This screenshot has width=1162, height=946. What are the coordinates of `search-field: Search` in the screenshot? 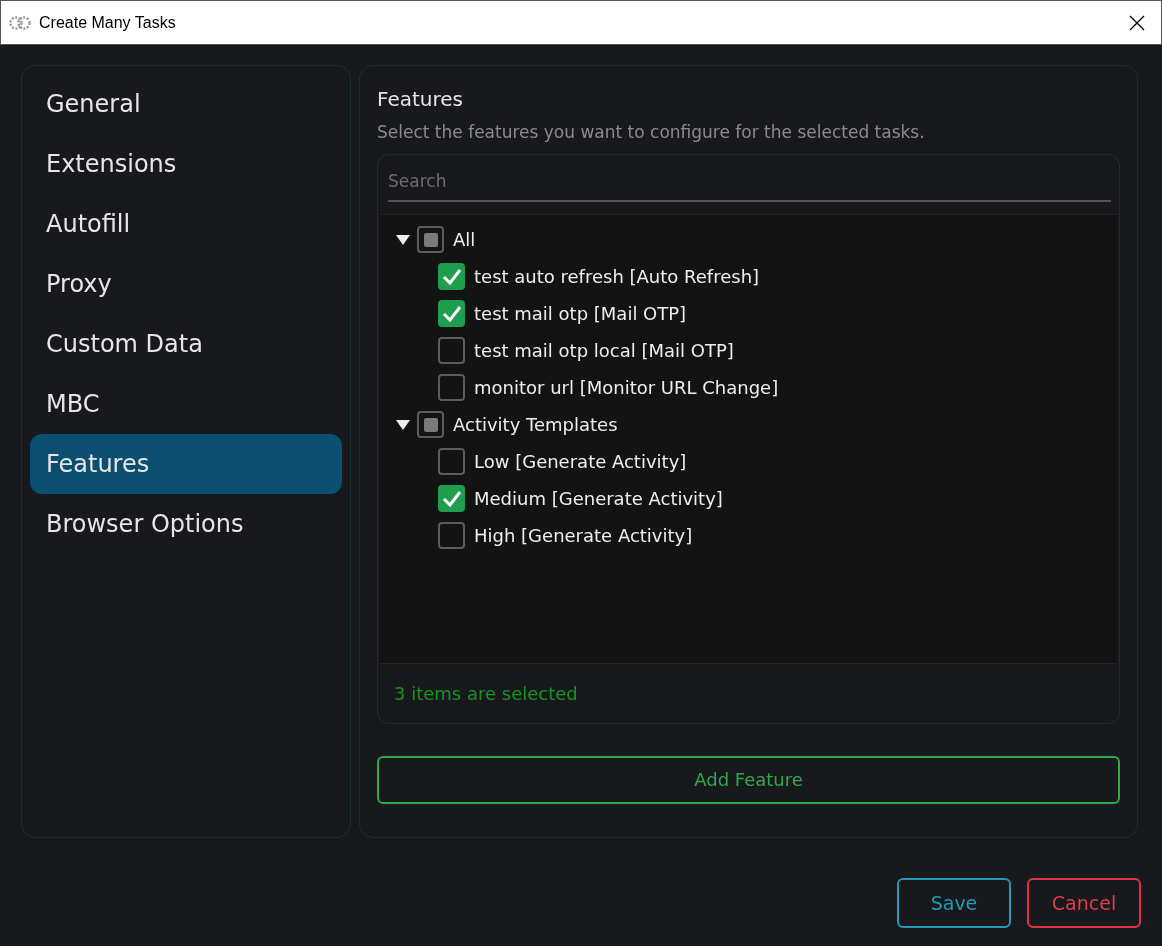 It's located at (749, 182).